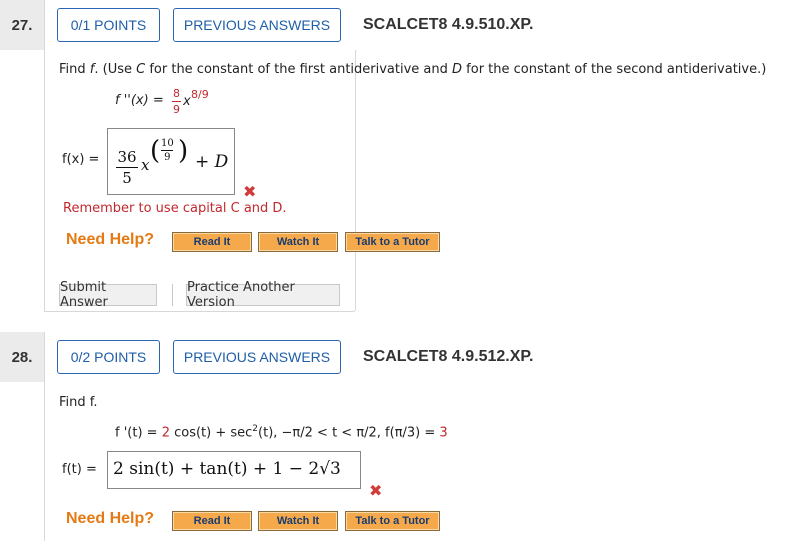 The height and width of the screenshot is (541, 786). Describe the element at coordinates (263, 295) in the screenshot. I see `practice-another-version-button: Practice Another Version` at that location.